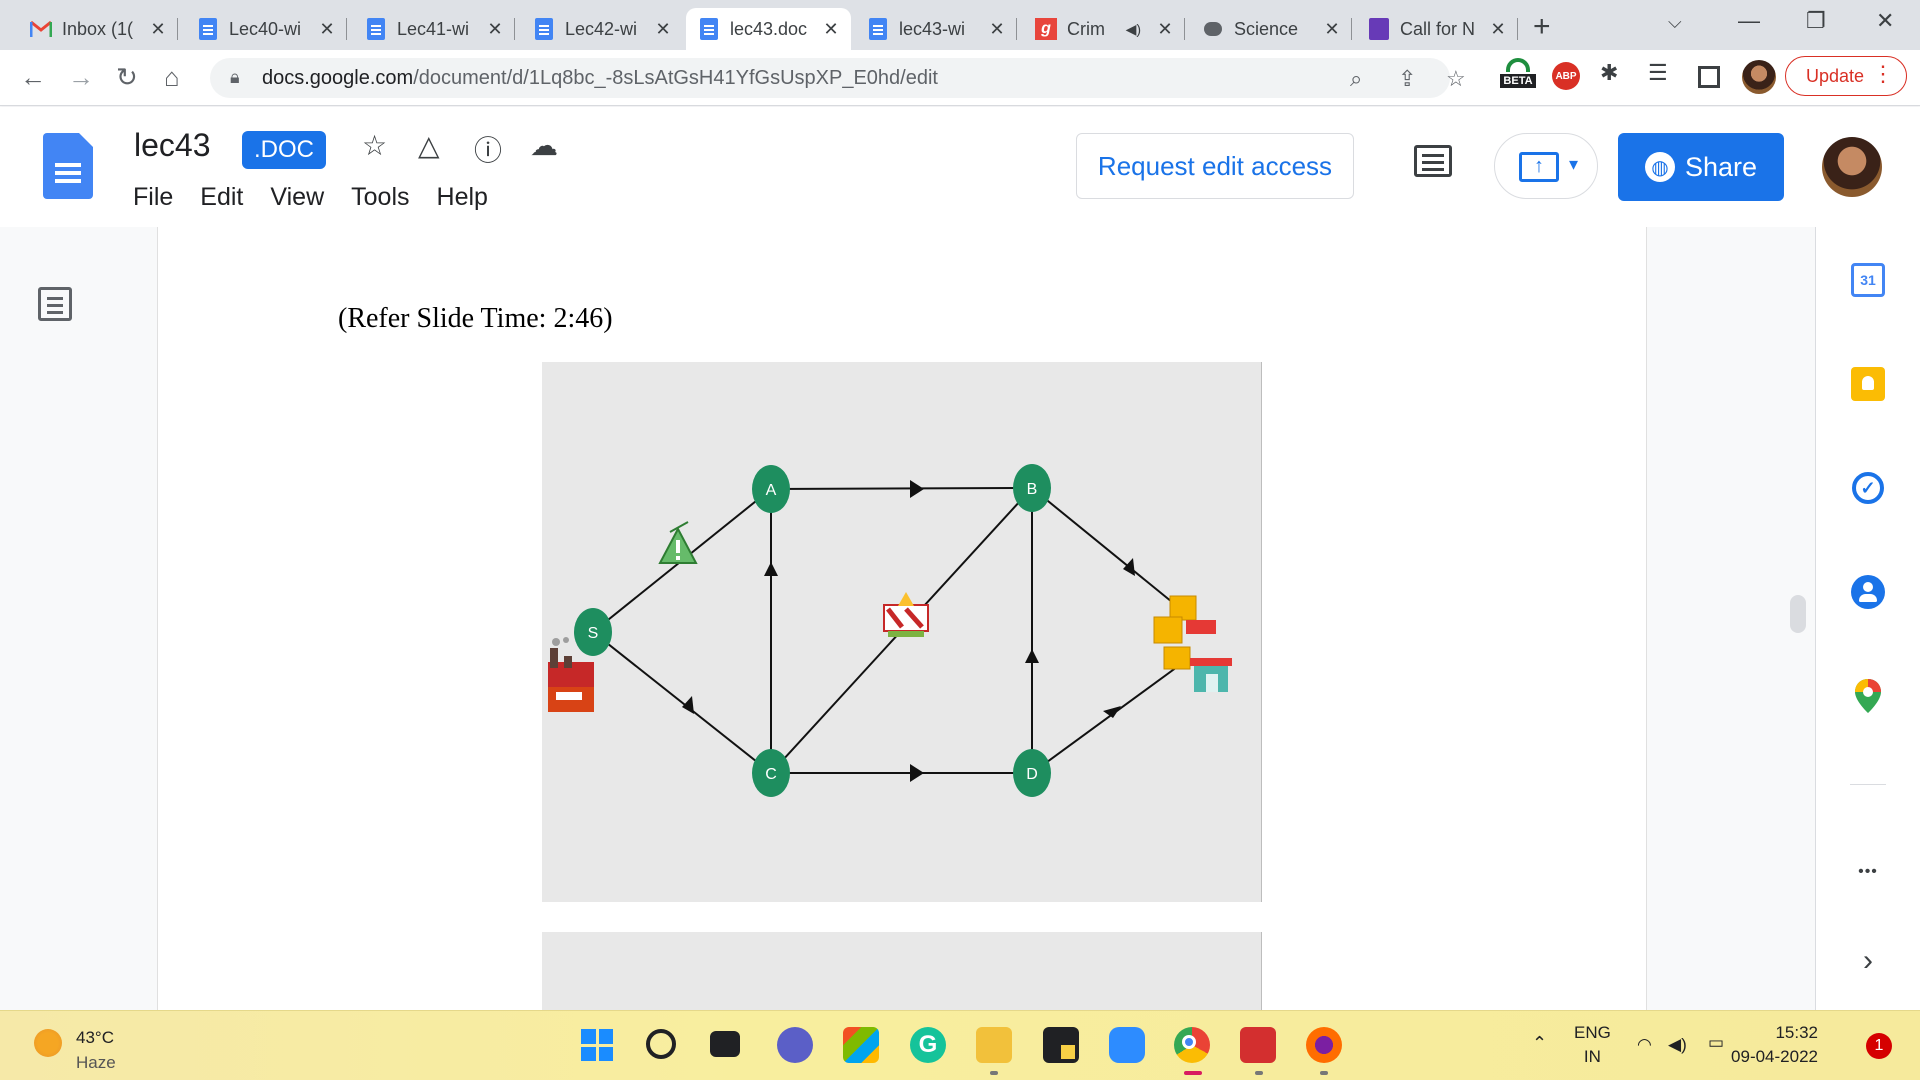  Describe the element at coordinates (1192, 1045) in the screenshot. I see `chrome-icon` at that location.